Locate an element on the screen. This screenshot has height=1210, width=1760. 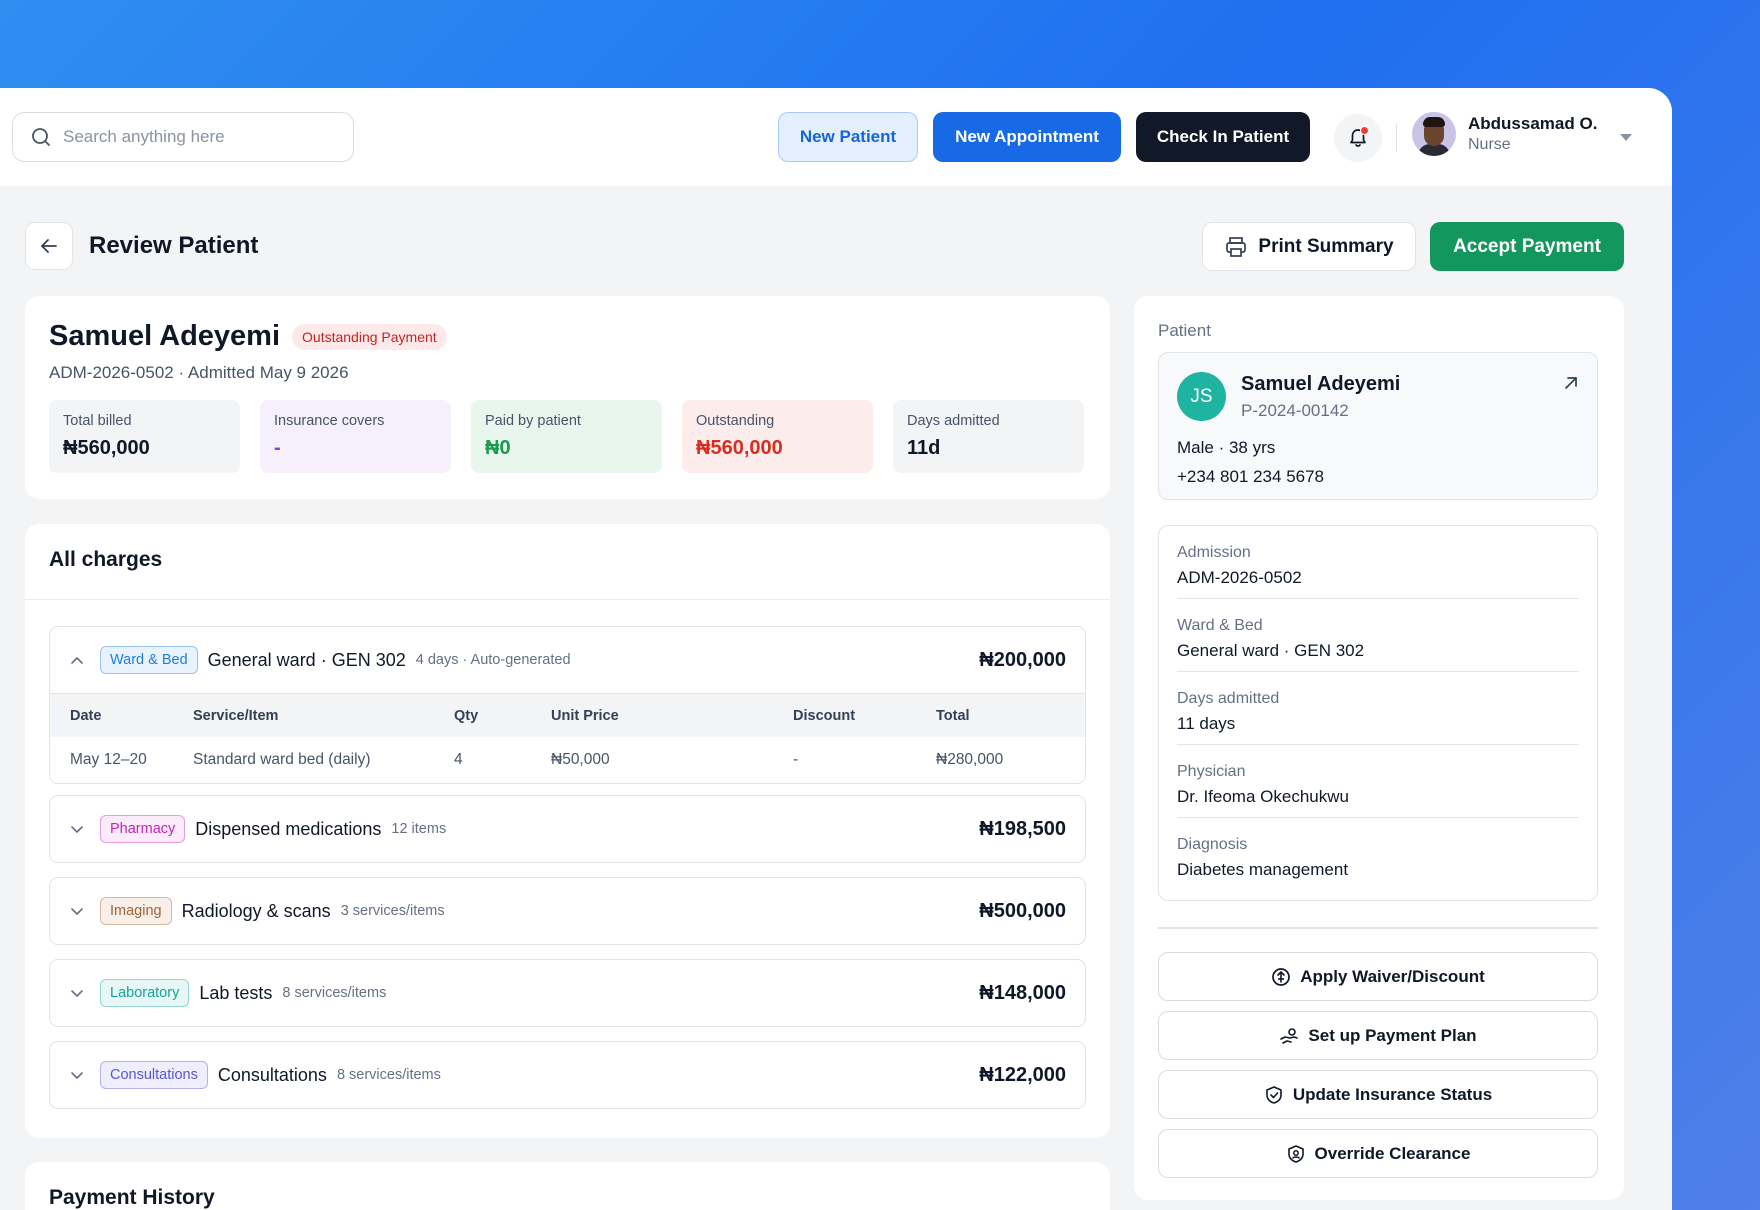
table-cell: Standard ward bed (daily) is located at coordinates (282, 759).